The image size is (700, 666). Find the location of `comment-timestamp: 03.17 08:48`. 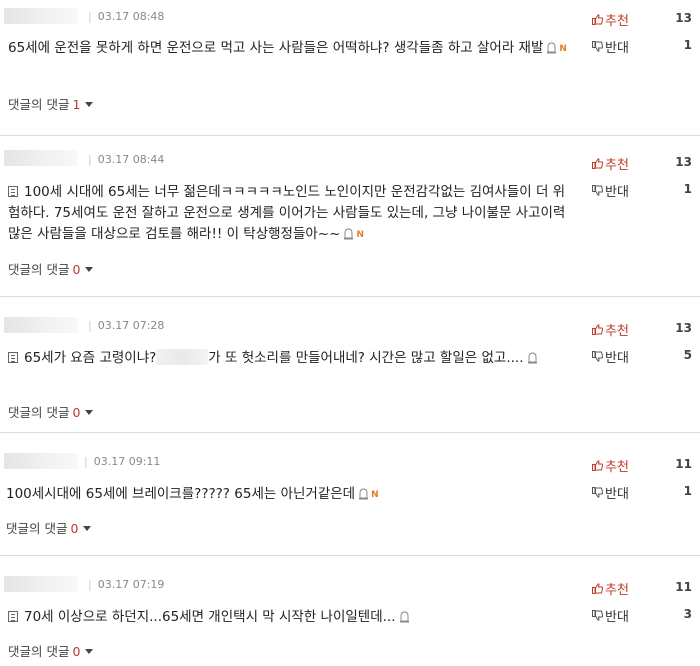

comment-timestamp: 03.17 08:48 is located at coordinates (131, 16).